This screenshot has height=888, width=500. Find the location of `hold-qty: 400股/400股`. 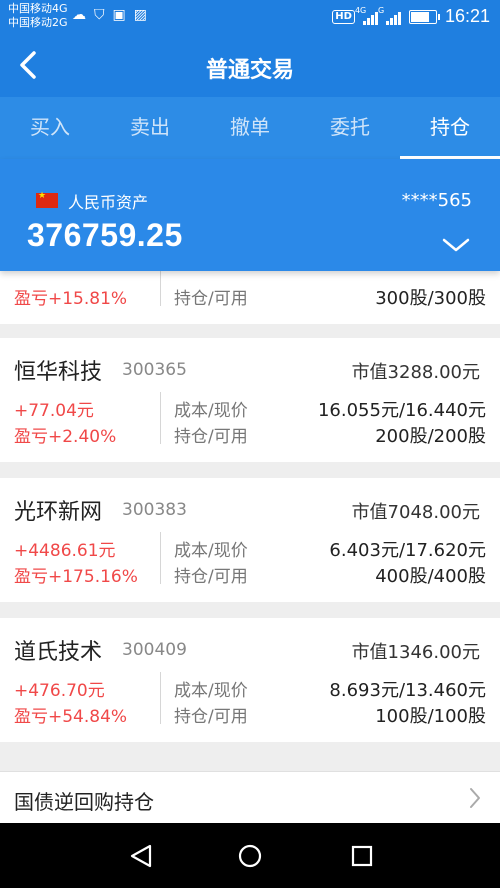

hold-qty: 400股/400股 is located at coordinates (430, 576).